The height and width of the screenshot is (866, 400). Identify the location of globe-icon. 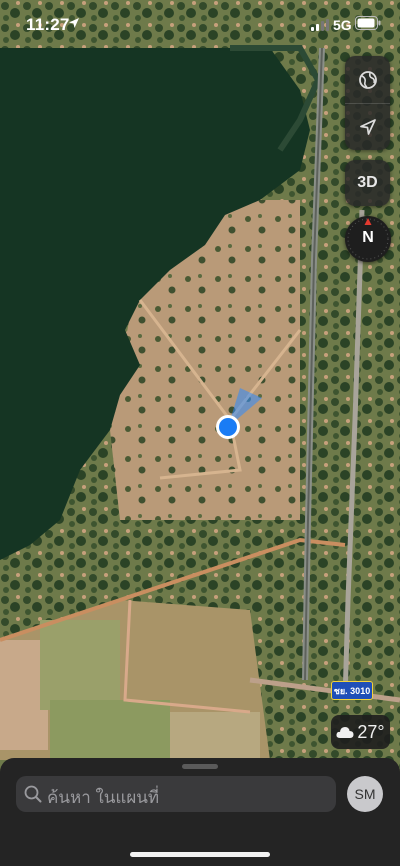
(367, 79).